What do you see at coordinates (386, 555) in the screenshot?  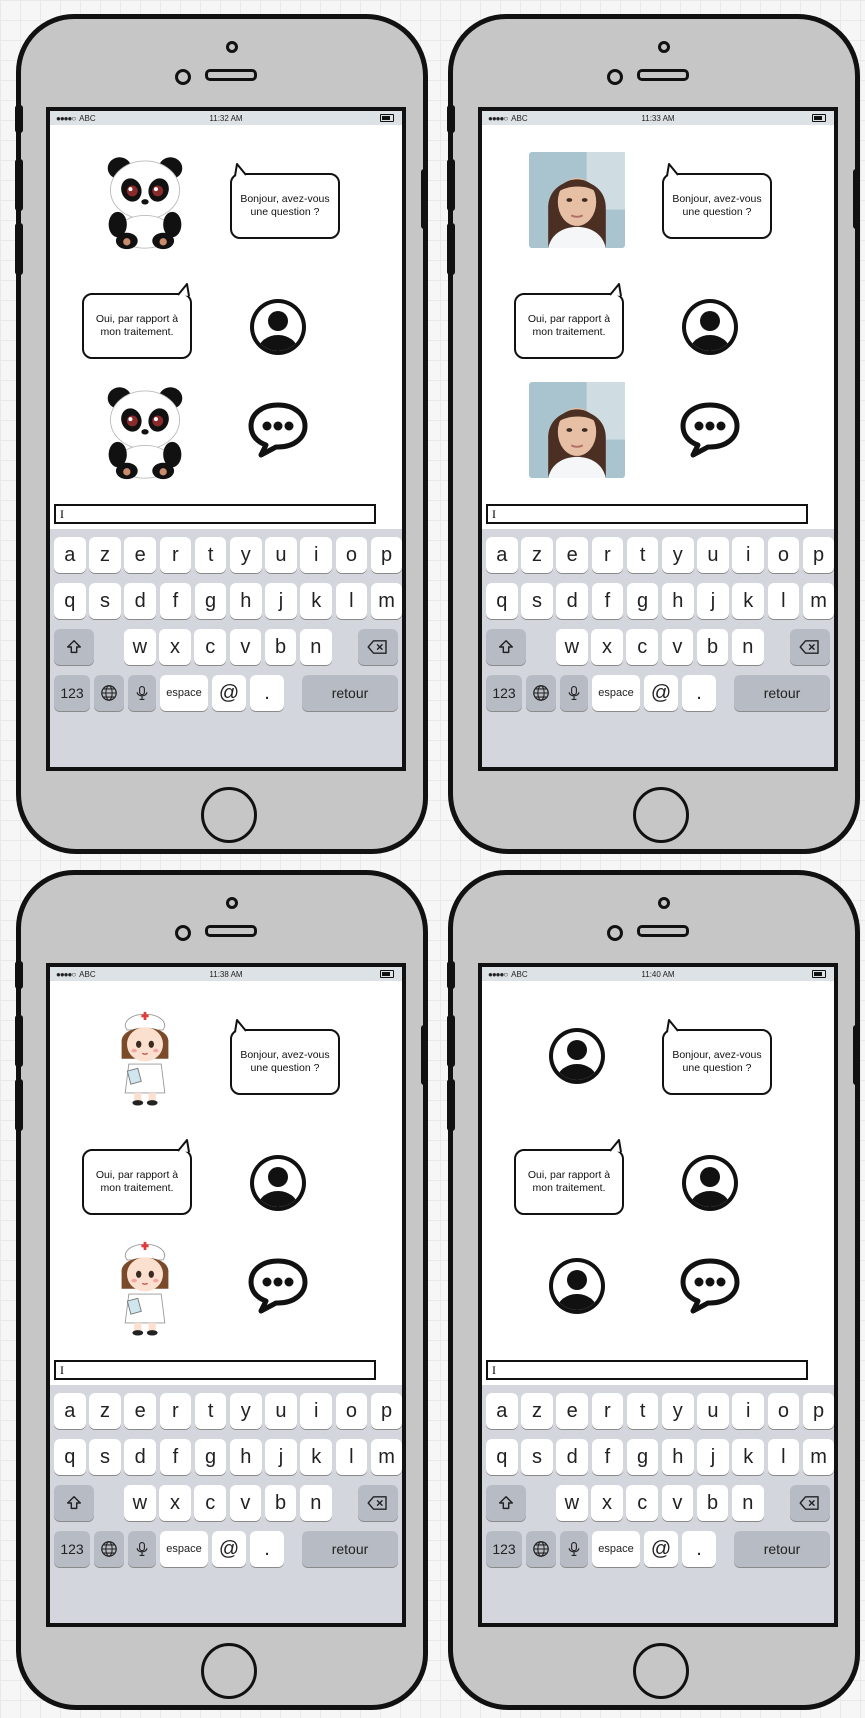 I see `key-p: p` at bounding box center [386, 555].